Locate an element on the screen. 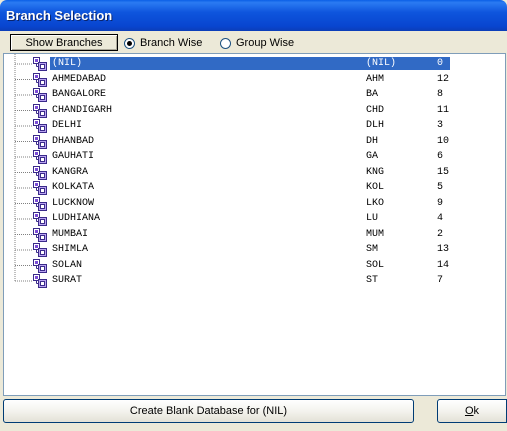  toolbar: Show Branches Branch Wise Group Wise is located at coordinates (253, 42).